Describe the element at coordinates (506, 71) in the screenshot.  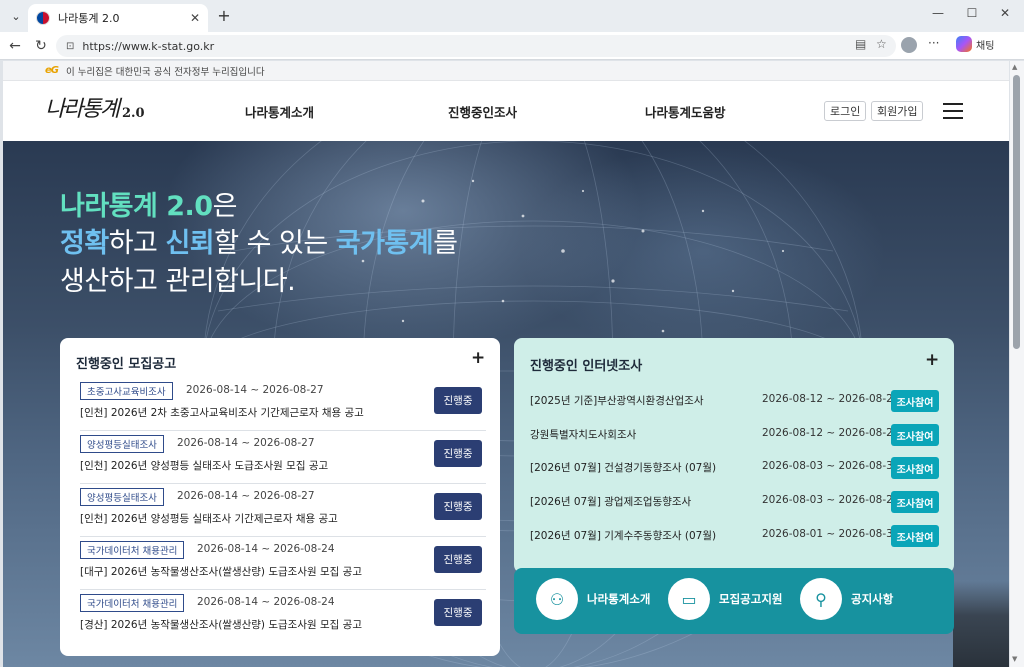
I see `gov-official-banner: eG 이 누리집은 대한민국 공식 전자정부 누리집입니다` at that location.